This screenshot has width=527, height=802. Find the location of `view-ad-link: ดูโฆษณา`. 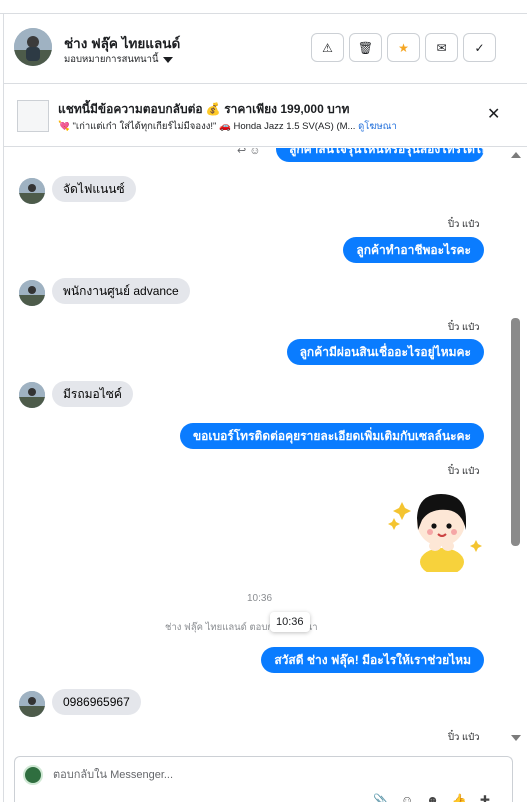

view-ad-link: ดูโฆษณา is located at coordinates (377, 126).